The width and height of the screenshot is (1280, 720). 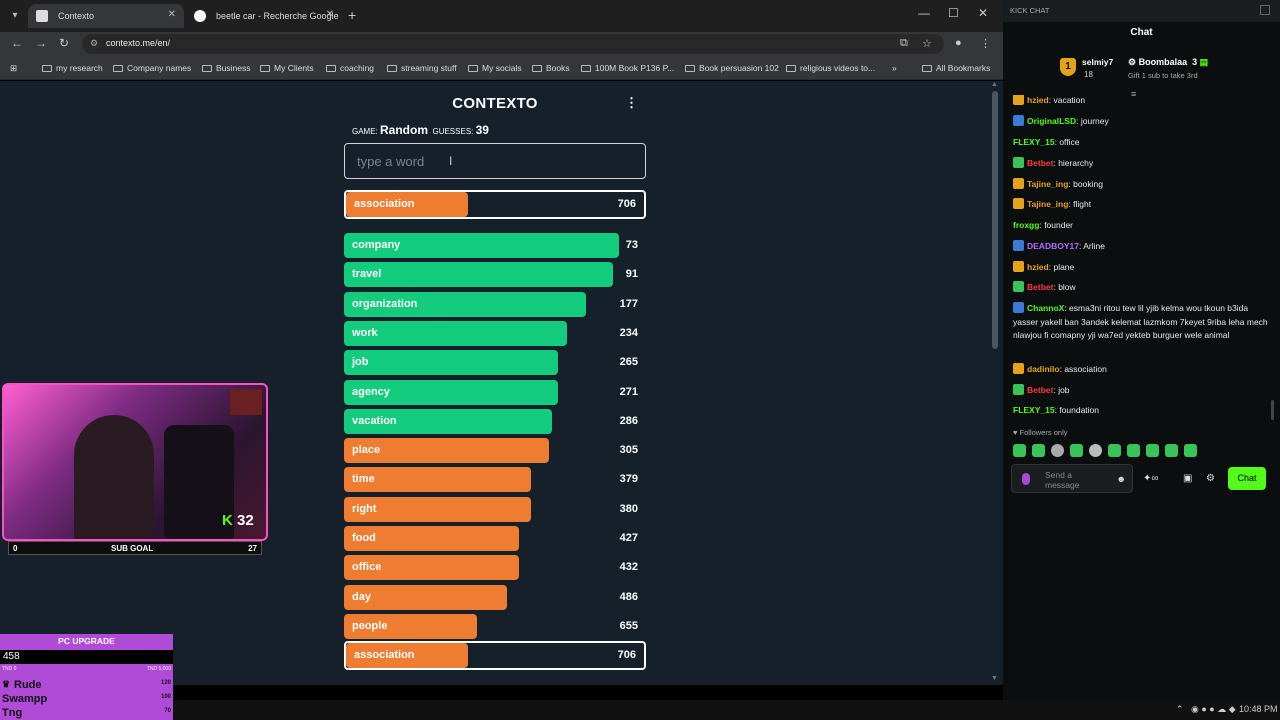 What do you see at coordinates (924, 13) in the screenshot?
I see `minimize-icon: —` at bounding box center [924, 13].